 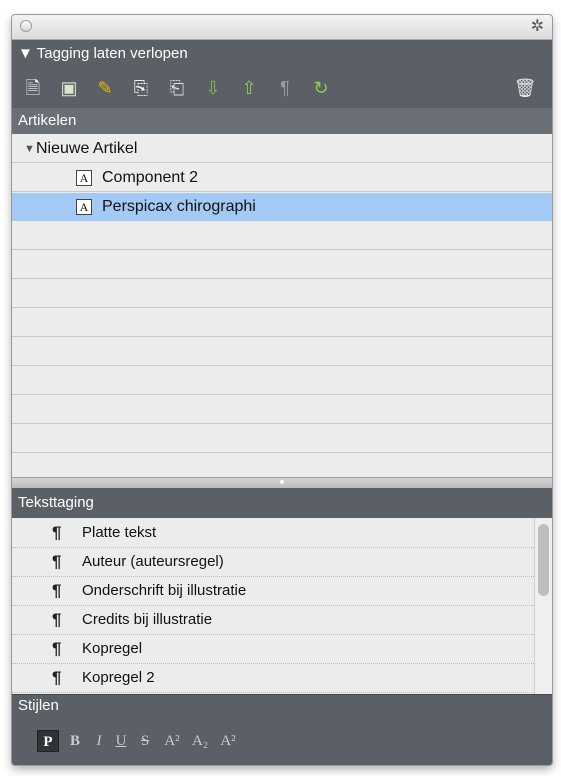 What do you see at coordinates (200, 741) in the screenshot?
I see `subscript-style-button: A₂` at bounding box center [200, 741].